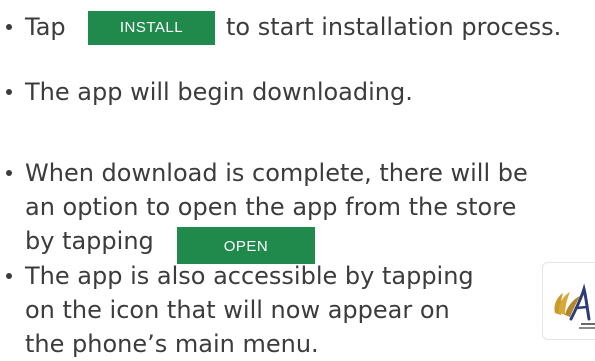  What do you see at coordinates (249, 276) in the screenshot?
I see `step-4-line-1: The app is also accessible by tapping` at bounding box center [249, 276].